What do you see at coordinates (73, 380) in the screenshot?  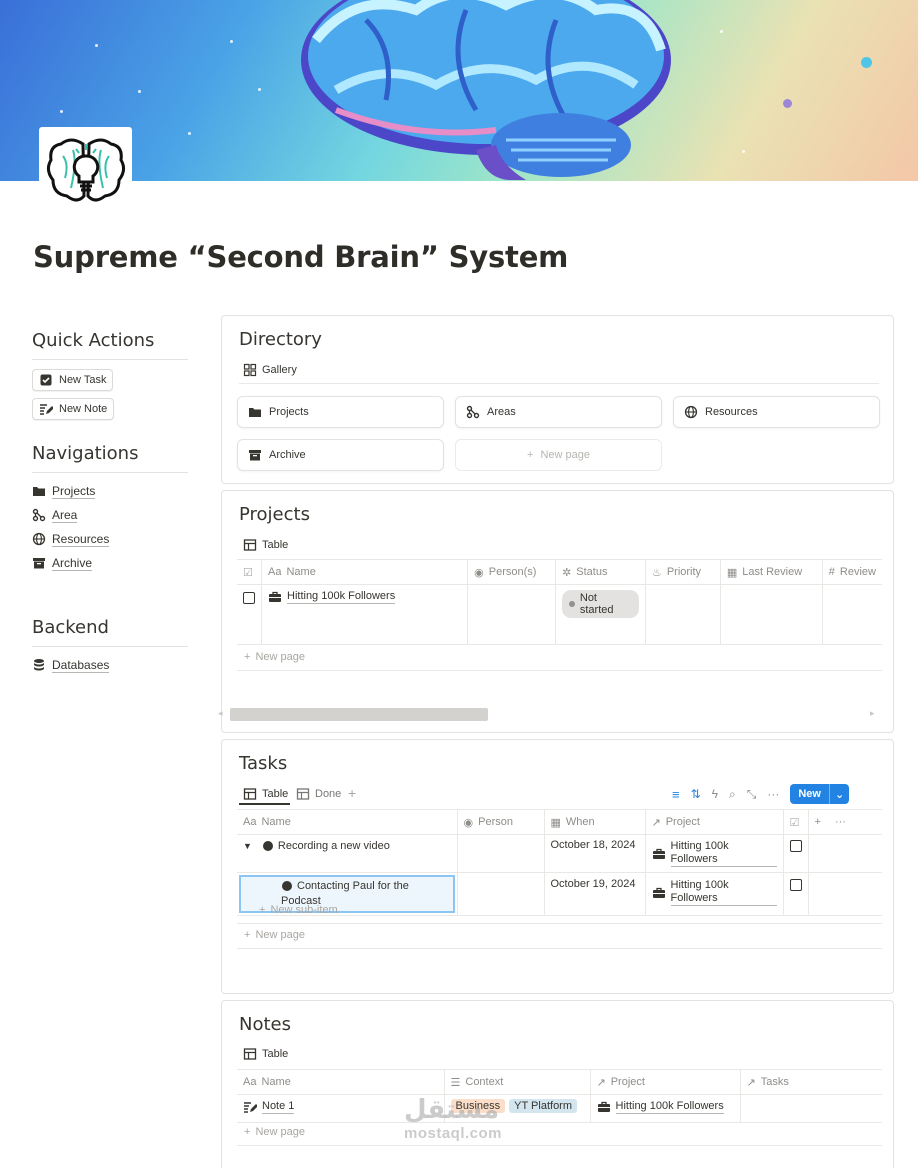 I see `new-task-button: New Task` at bounding box center [73, 380].